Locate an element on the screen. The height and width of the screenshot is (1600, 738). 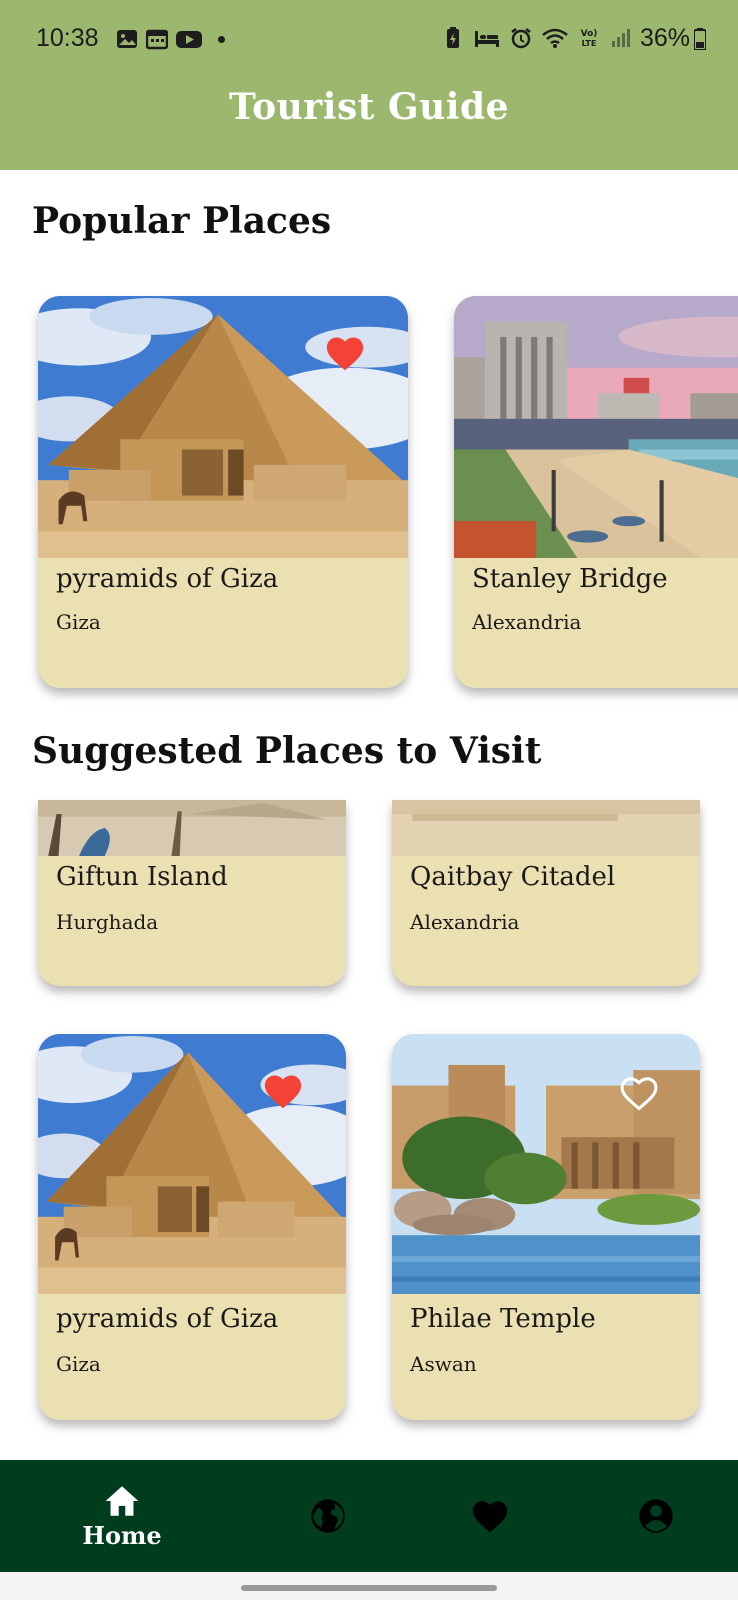
gesture-handle is located at coordinates (369, 1588).